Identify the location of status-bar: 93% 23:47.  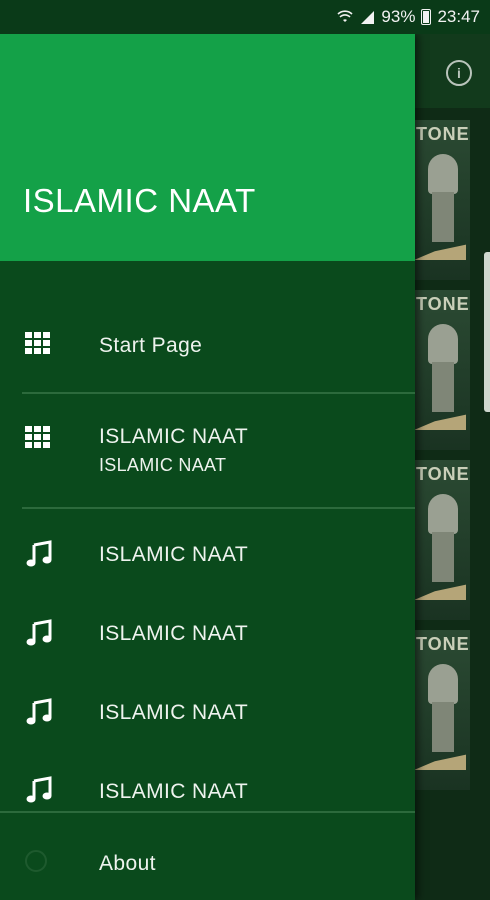
(245, 17).